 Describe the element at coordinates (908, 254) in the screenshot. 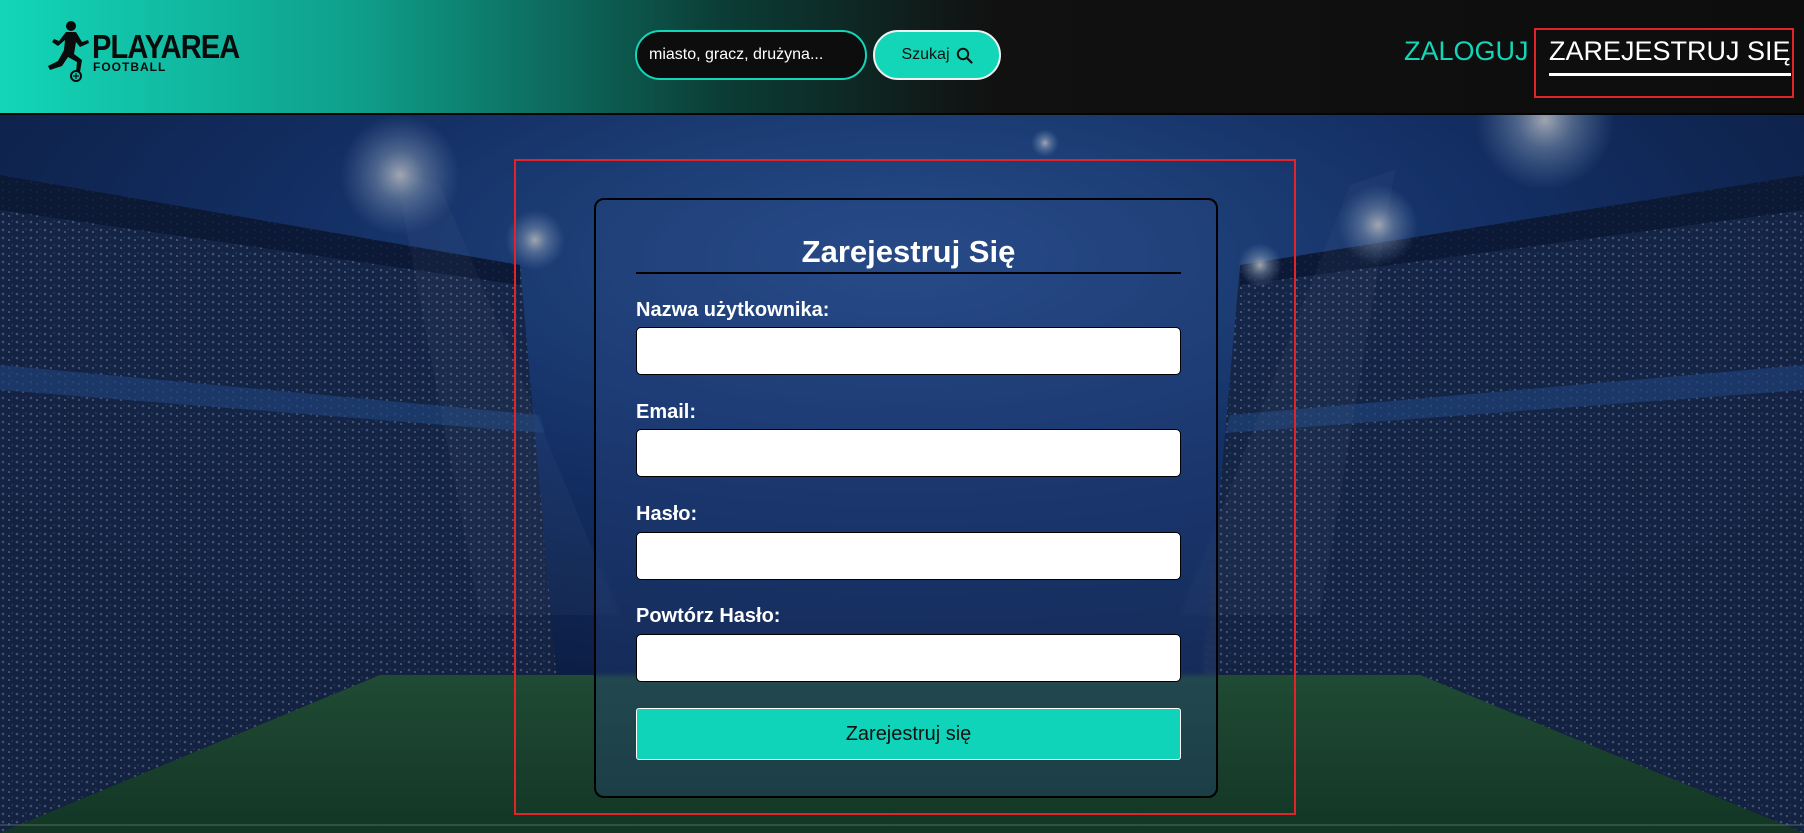

I see `form-title: Zarejestruj Się` at that location.